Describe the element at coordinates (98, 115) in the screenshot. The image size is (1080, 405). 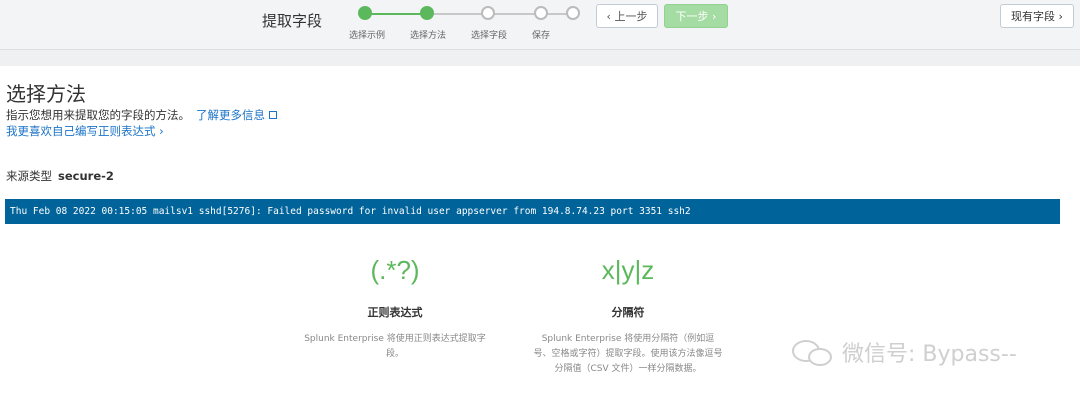
I see `description-text: 指示您想用来提取您的字段的方法。` at that location.